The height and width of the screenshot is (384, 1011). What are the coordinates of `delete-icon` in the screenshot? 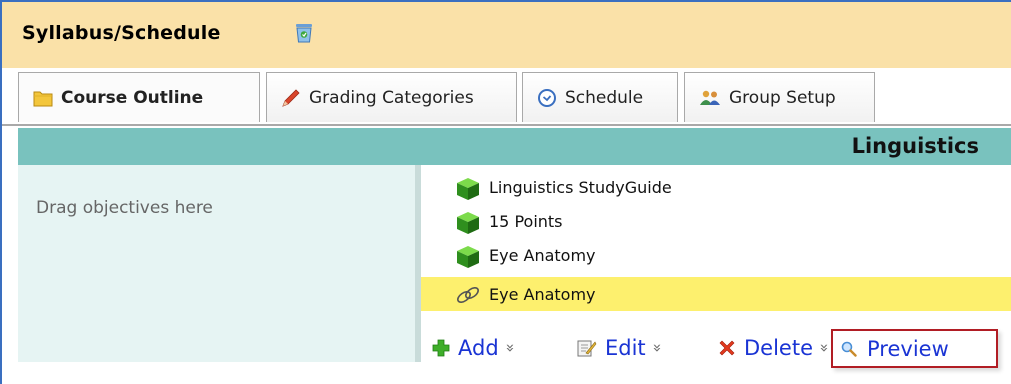 It's located at (727, 348).